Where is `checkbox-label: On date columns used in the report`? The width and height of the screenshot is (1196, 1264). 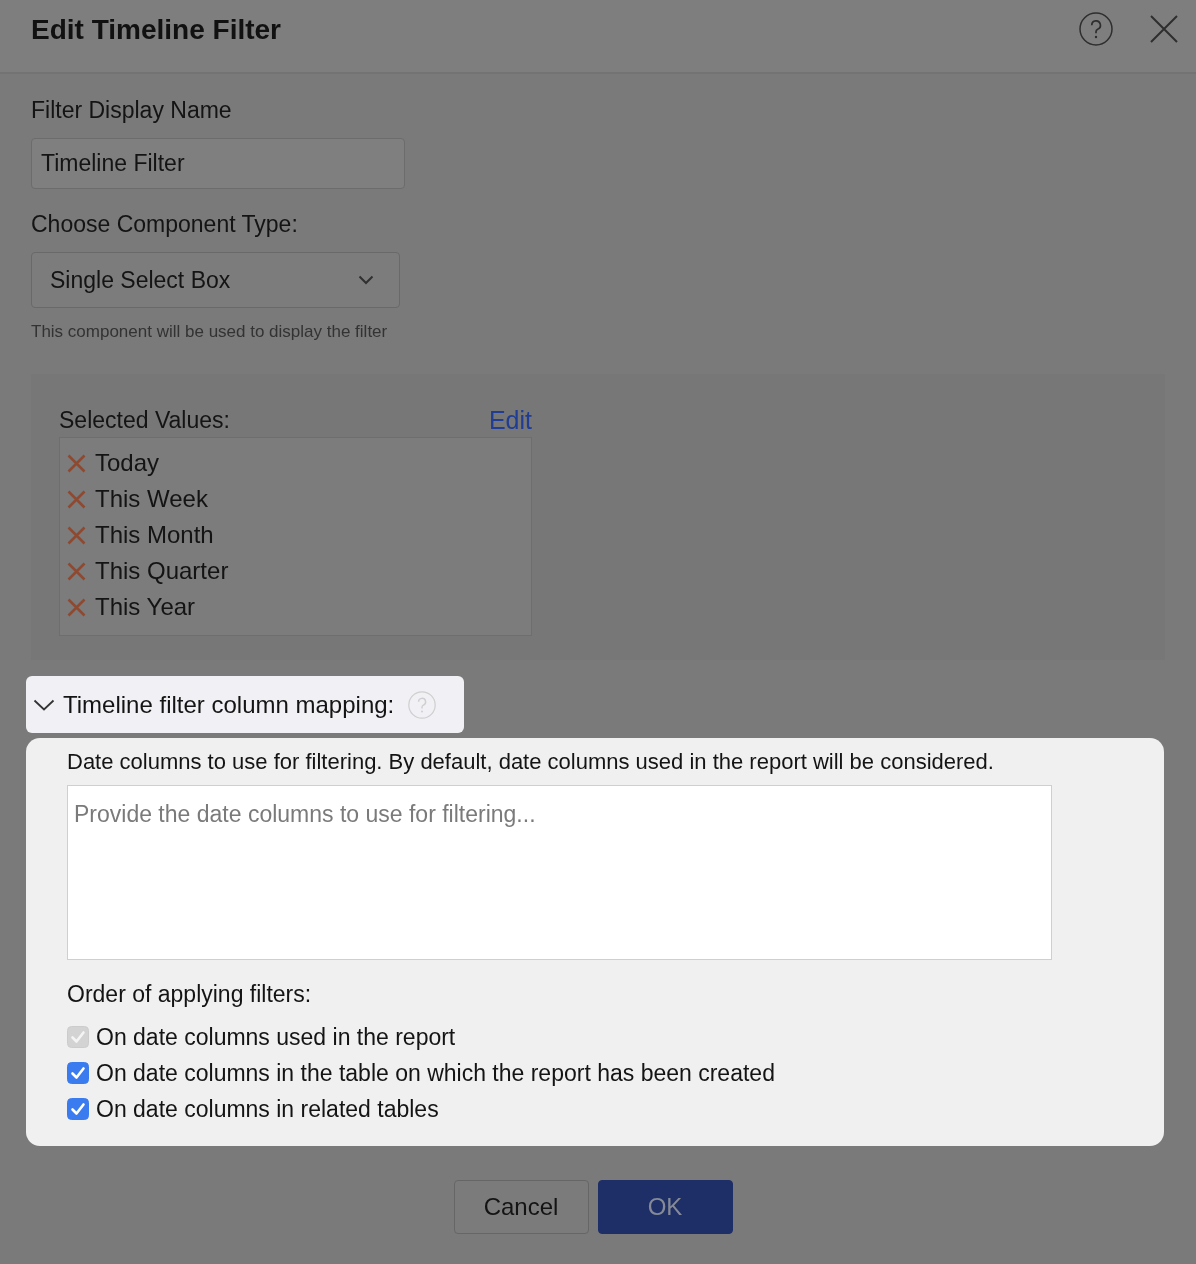 checkbox-label: On date columns used in the report is located at coordinates (276, 1037).